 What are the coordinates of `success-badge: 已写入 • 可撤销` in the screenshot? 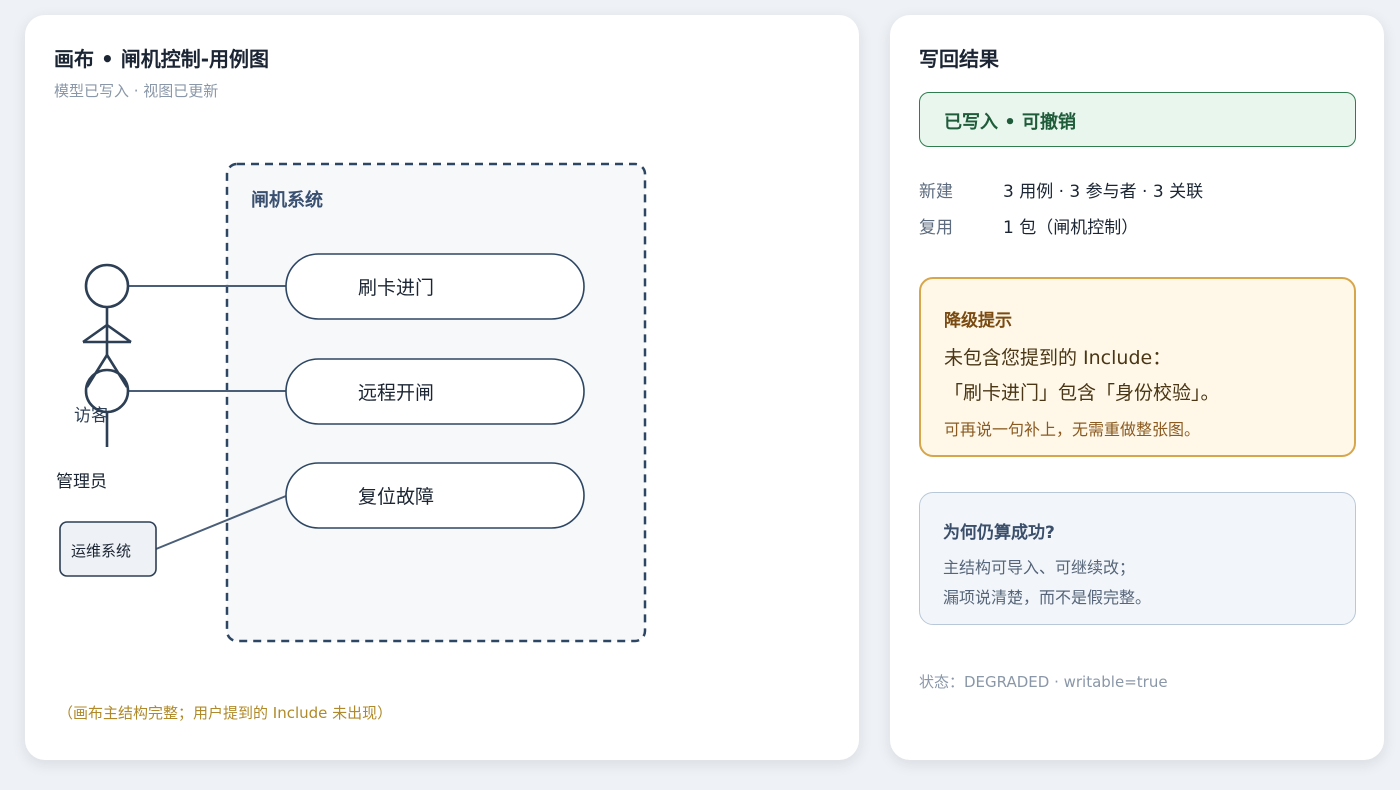 It's located at (1137, 119).